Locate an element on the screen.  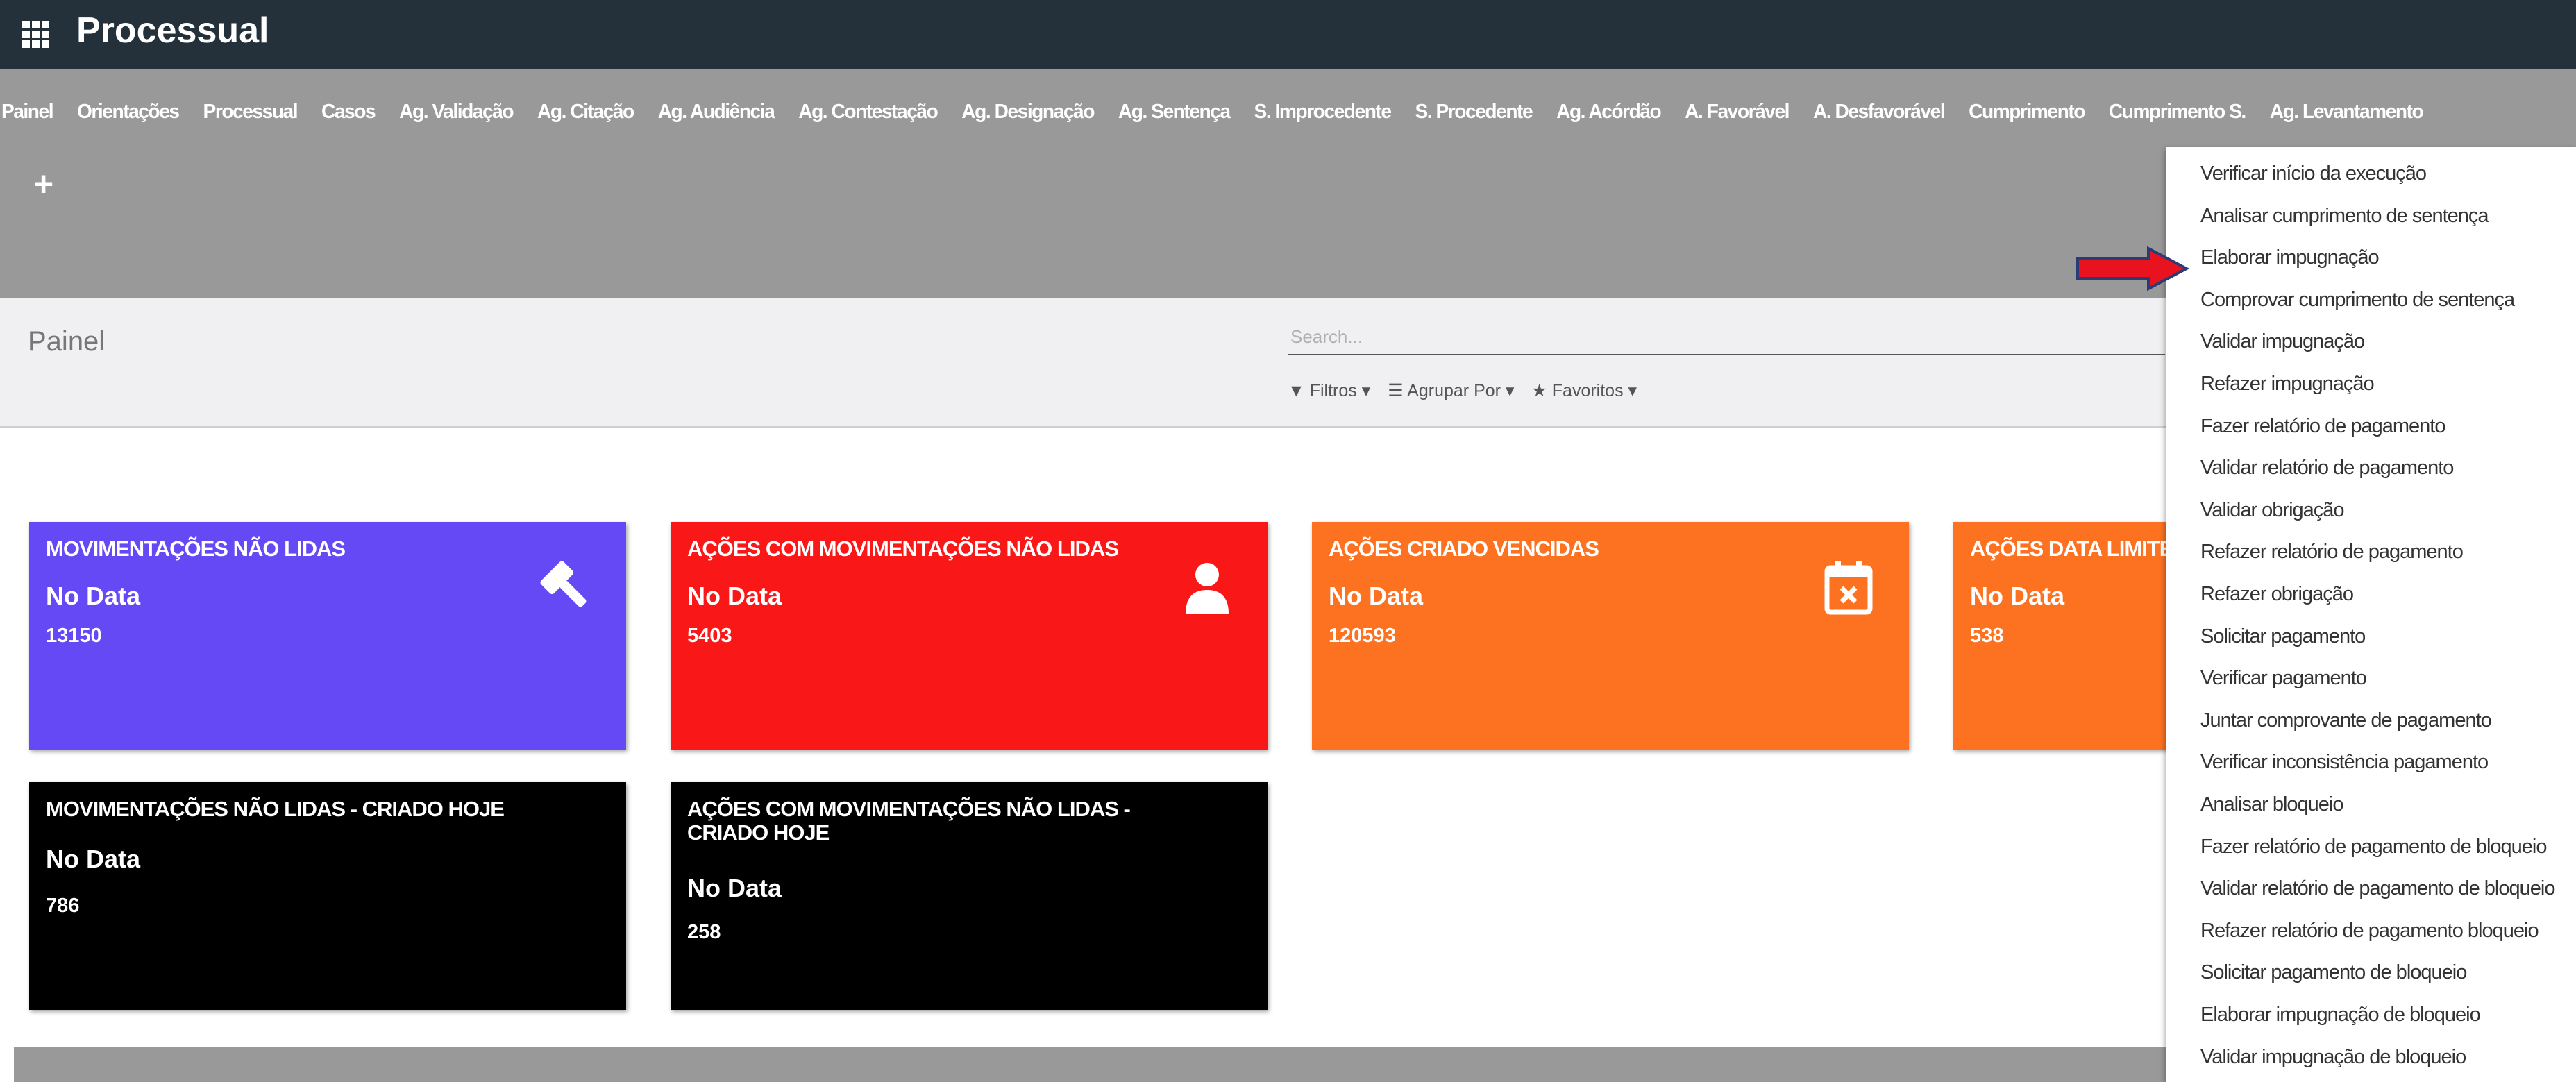
dropdown-item: Solicitar pagamento is located at coordinates (2283, 636).